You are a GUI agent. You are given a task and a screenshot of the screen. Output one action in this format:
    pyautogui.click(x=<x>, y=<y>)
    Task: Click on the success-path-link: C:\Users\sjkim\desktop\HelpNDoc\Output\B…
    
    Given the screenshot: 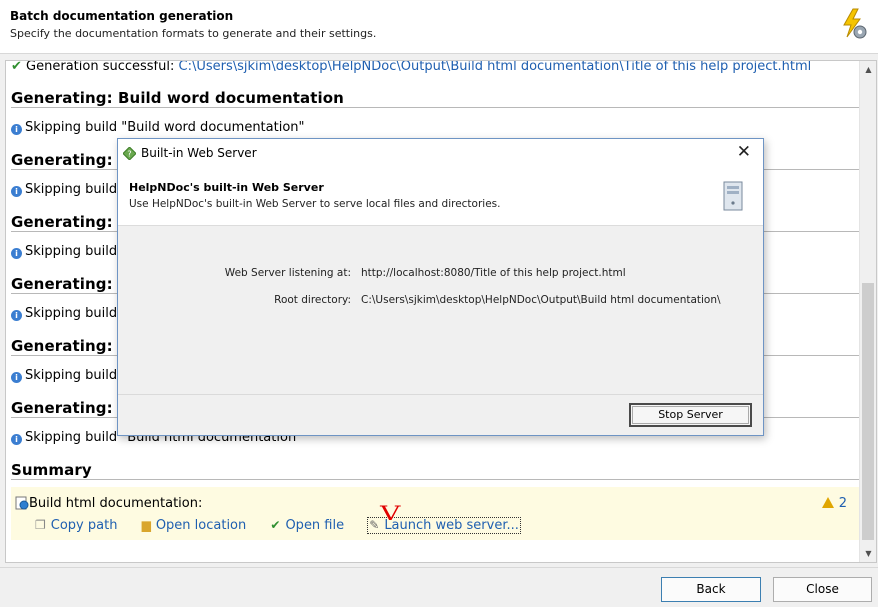 What is the action you would take?
    pyautogui.click(x=495, y=67)
    